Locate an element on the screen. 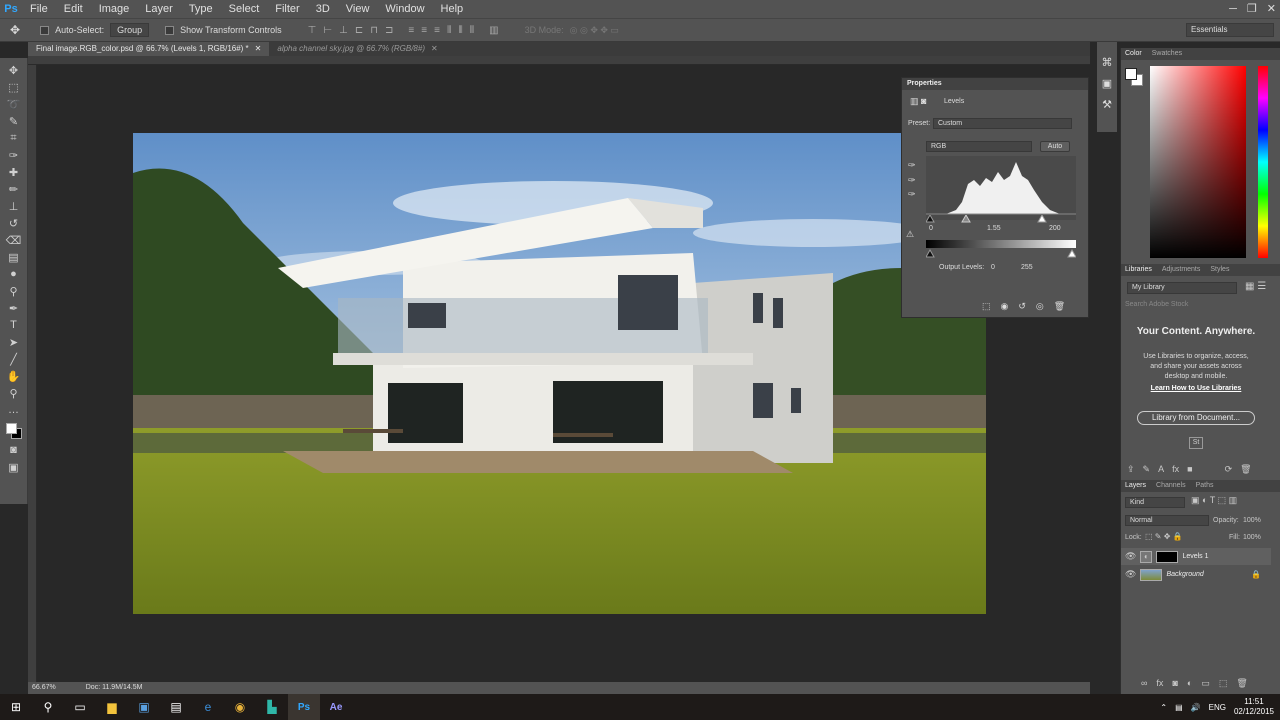 The width and height of the screenshot is (1280, 720). app-icon: ▙ is located at coordinates (272, 707).